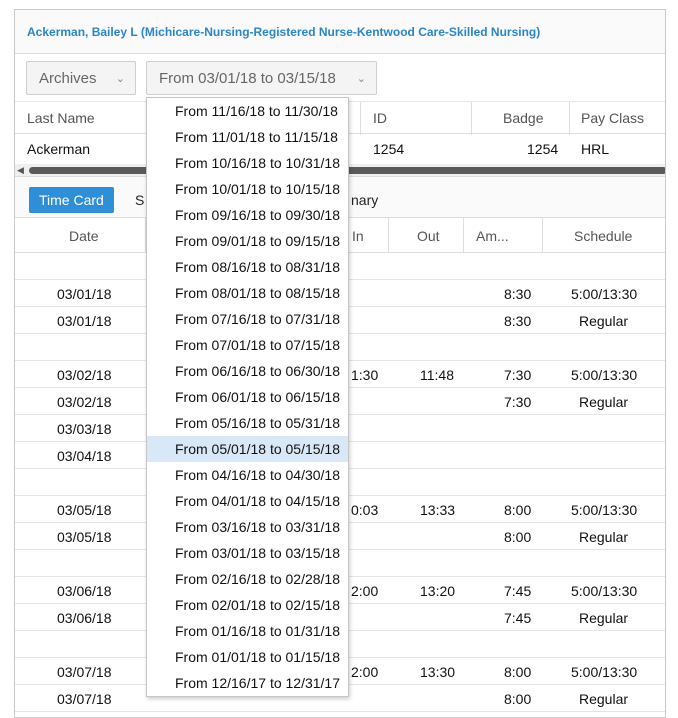 The width and height of the screenshot is (678, 718). What do you see at coordinates (389, 149) in the screenshot?
I see `employee-id: 1254` at bounding box center [389, 149].